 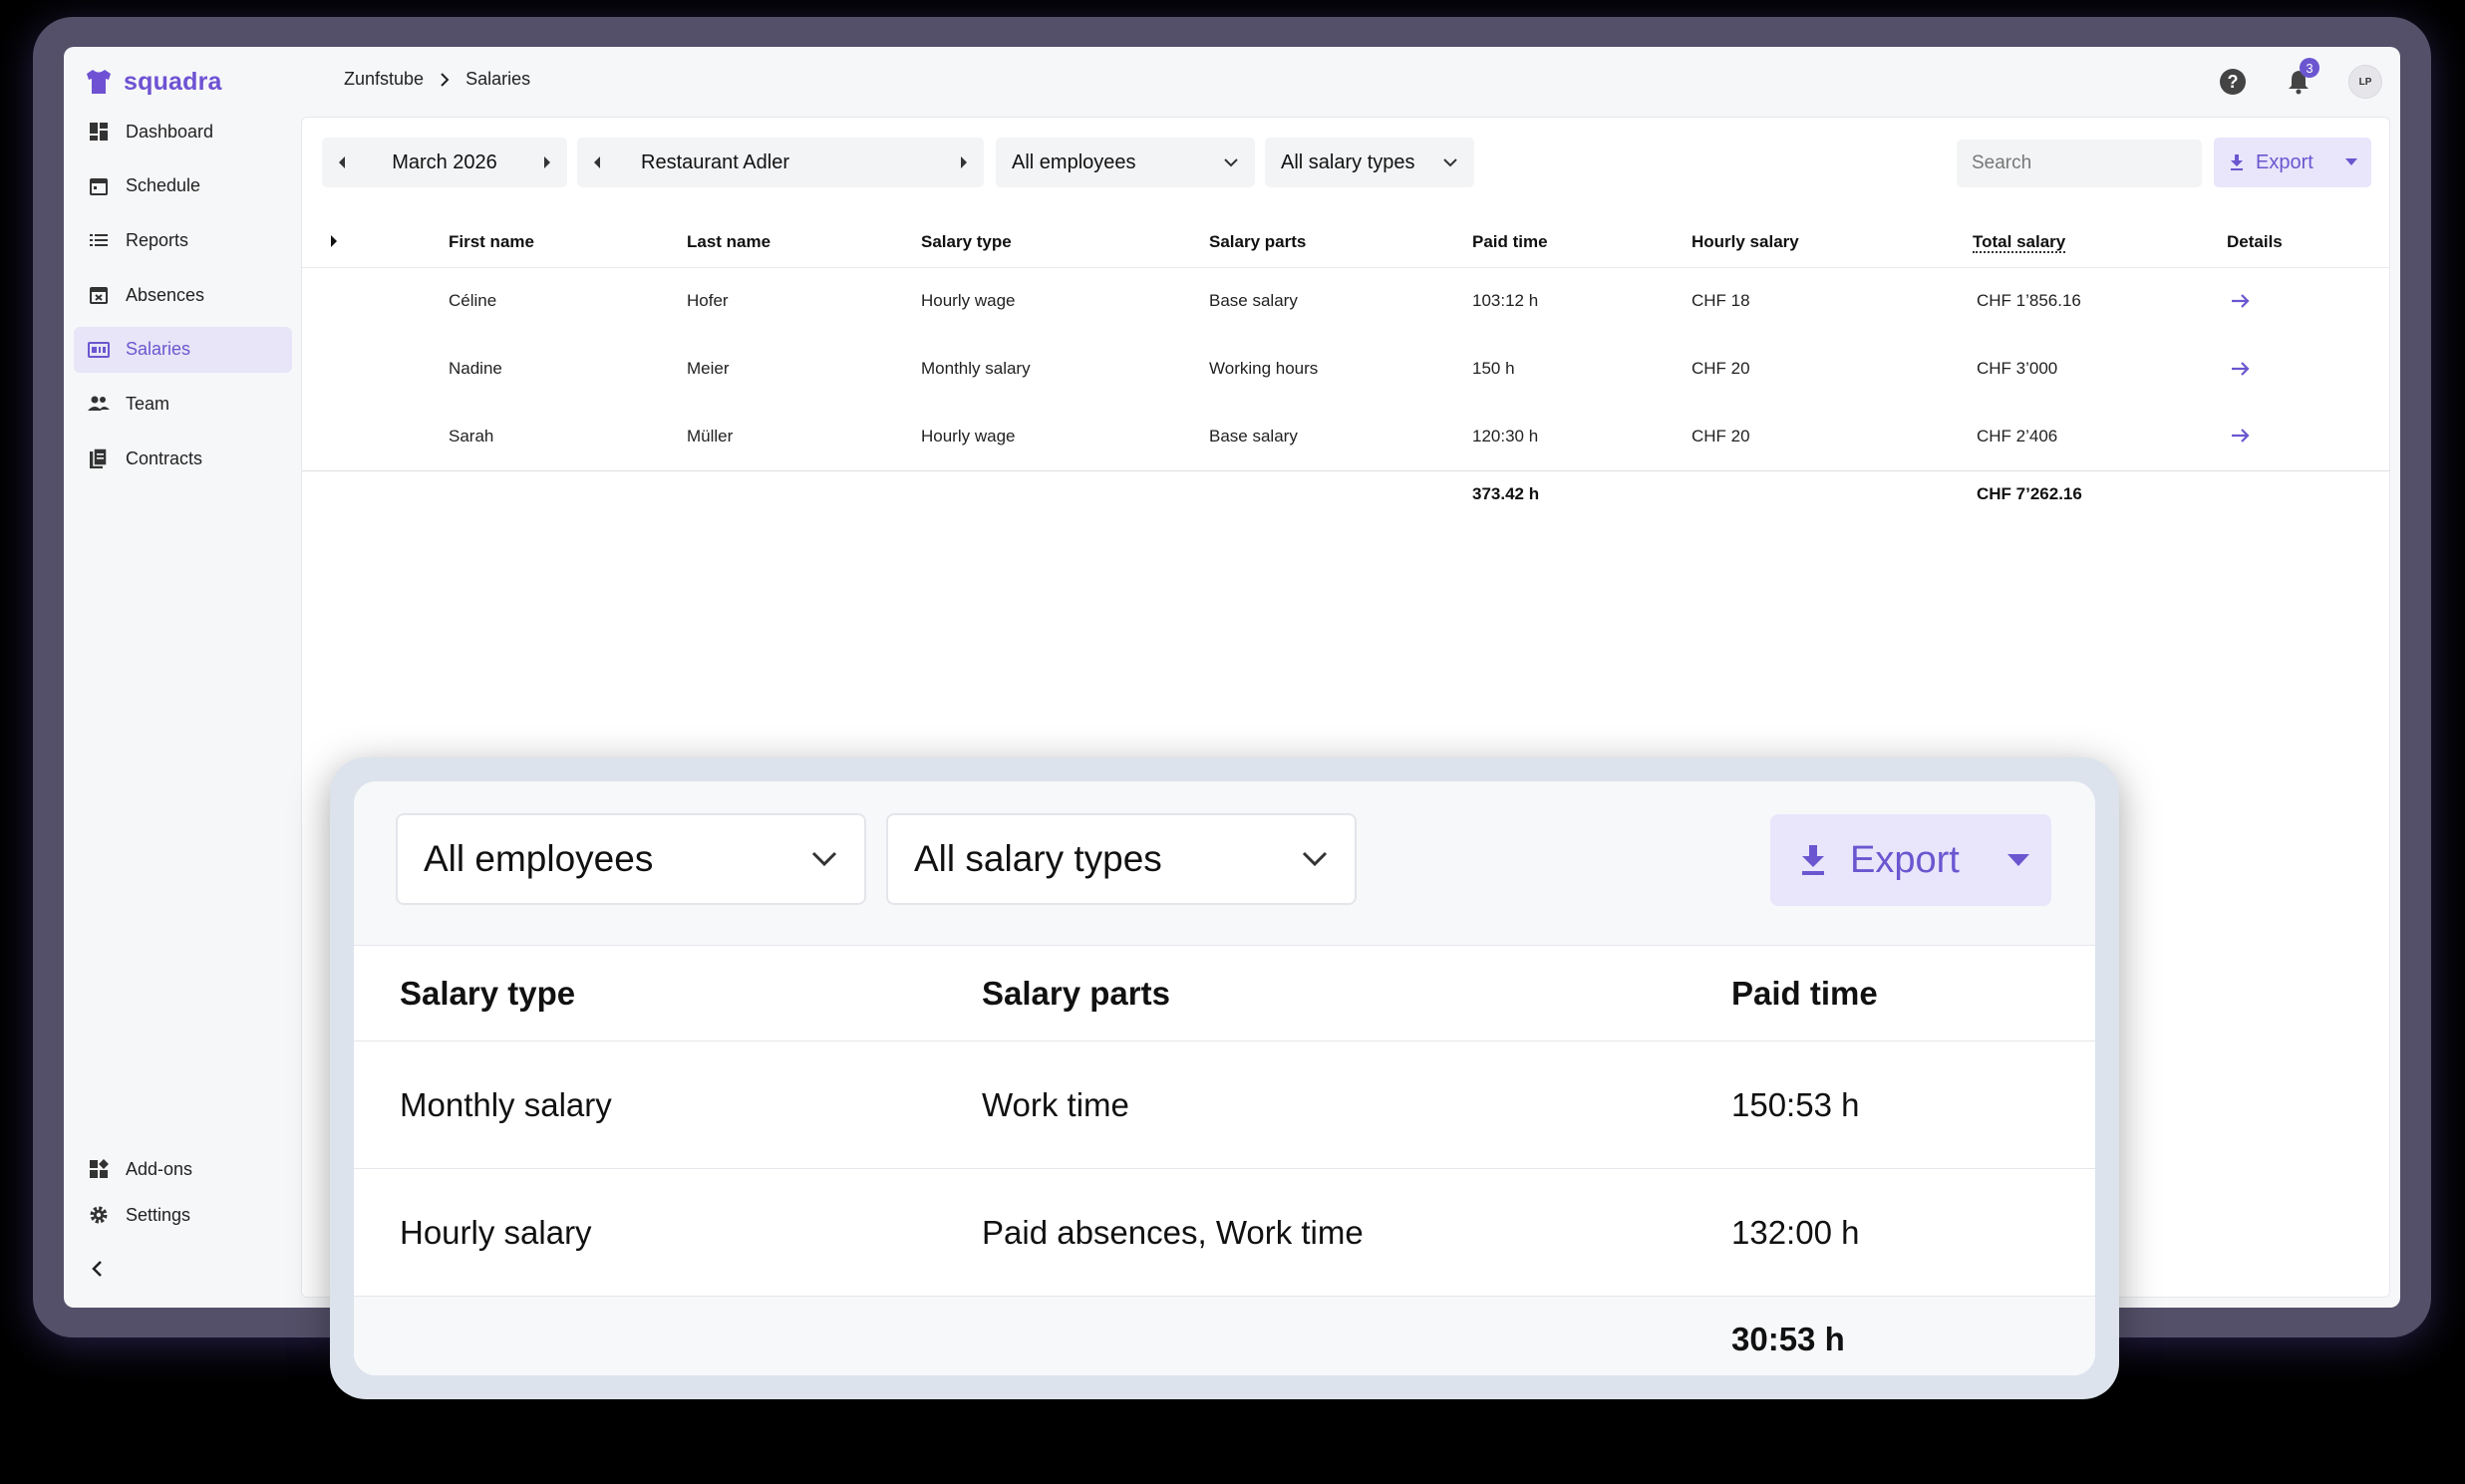 What do you see at coordinates (1038, 858) in the screenshot?
I see `callout-salary-type-filter-value: All salary types` at bounding box center [1038, 858].